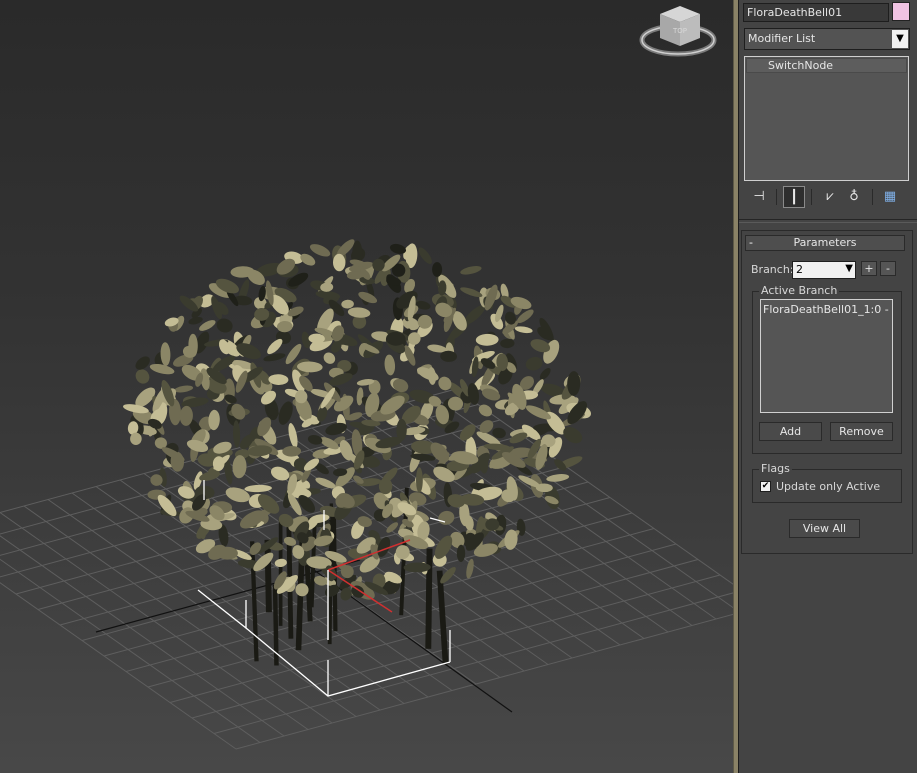  I want to click on object-name-field: FloraDeathBell01, so click(816, 12).